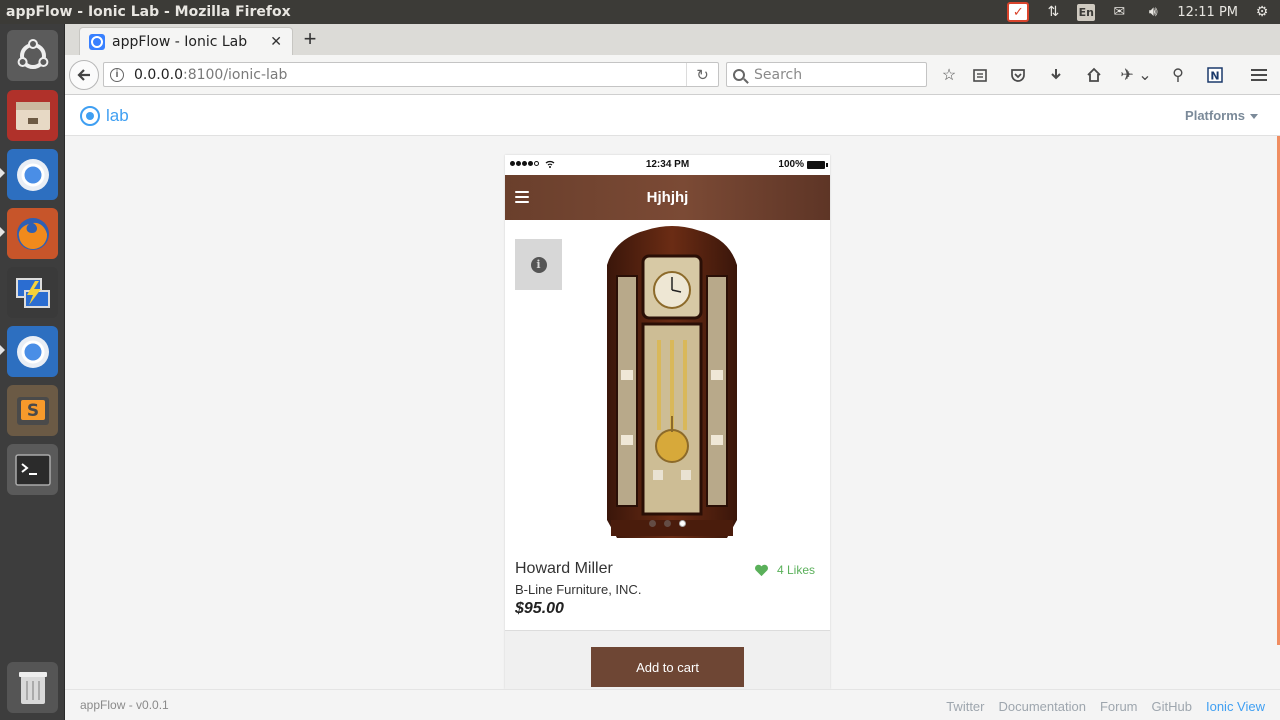 This screenshot has height=720, width=1280. Describe the element at coordinates (310, 39) in the screenshot. I see `new-tab-button: +` at that location.